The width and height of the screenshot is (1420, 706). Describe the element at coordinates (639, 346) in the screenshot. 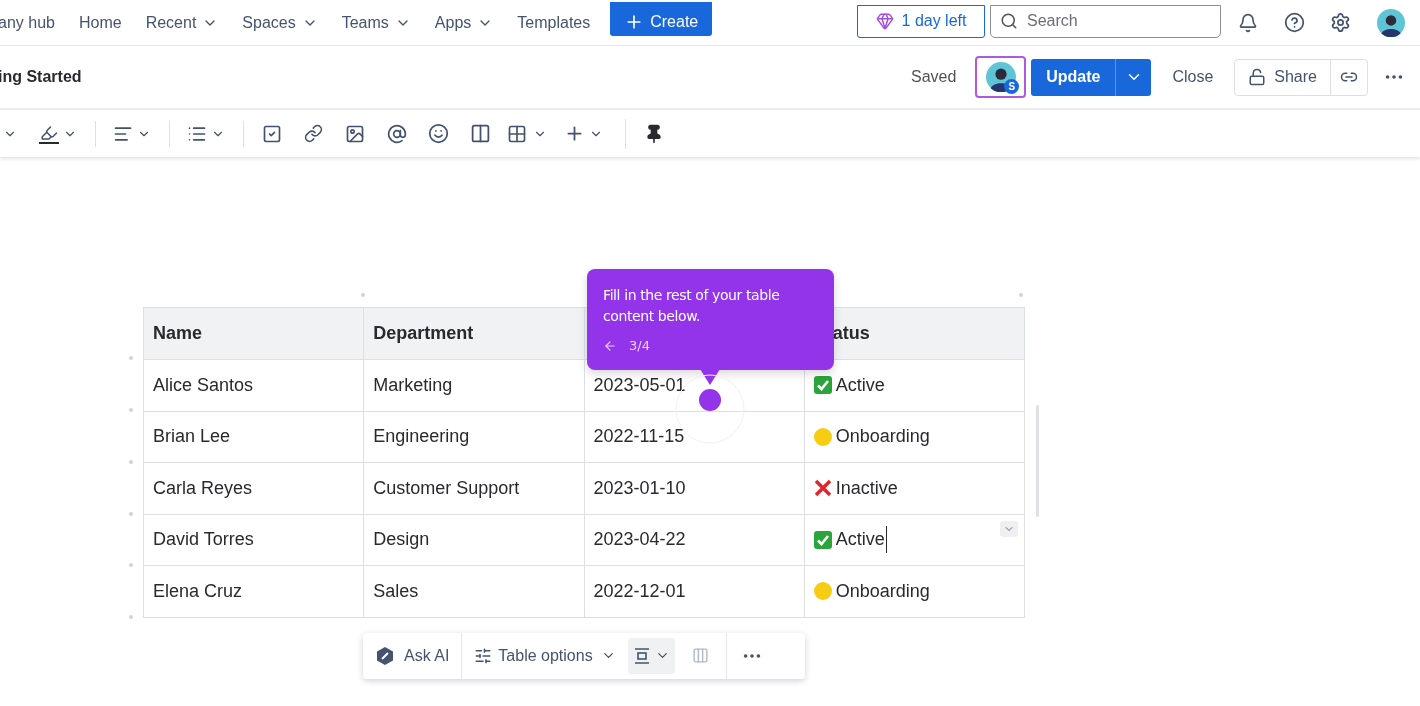

I see `step-counter: 3/4` at that location.